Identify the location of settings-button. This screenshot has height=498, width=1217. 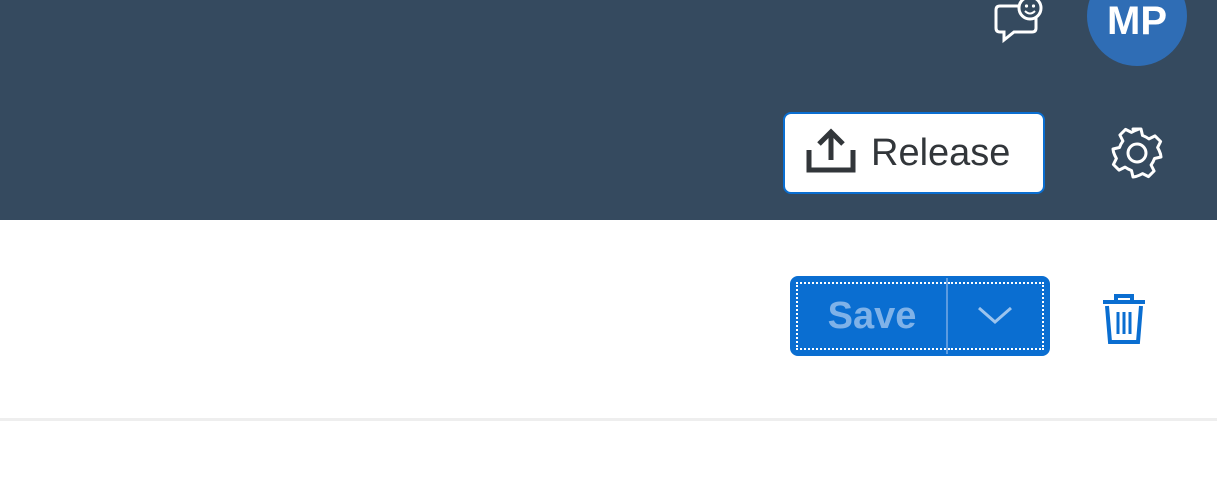
(1137, 155).